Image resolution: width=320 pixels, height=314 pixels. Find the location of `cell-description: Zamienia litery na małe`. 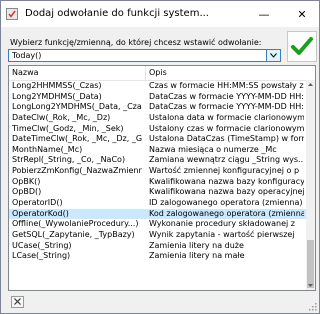

cell-description: Zamienia litery na małe is located at coordinates (197, 256).